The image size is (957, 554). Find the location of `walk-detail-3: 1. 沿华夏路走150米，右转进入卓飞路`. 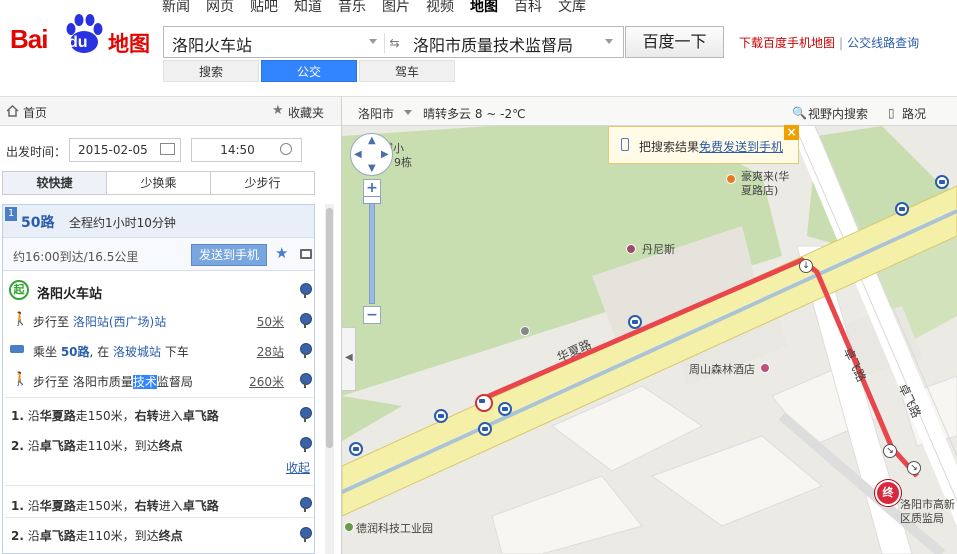

walk-detail-3: 1. 沿华夏路走150米，右转进入卓飞路 is located at coordinates (158, 504).